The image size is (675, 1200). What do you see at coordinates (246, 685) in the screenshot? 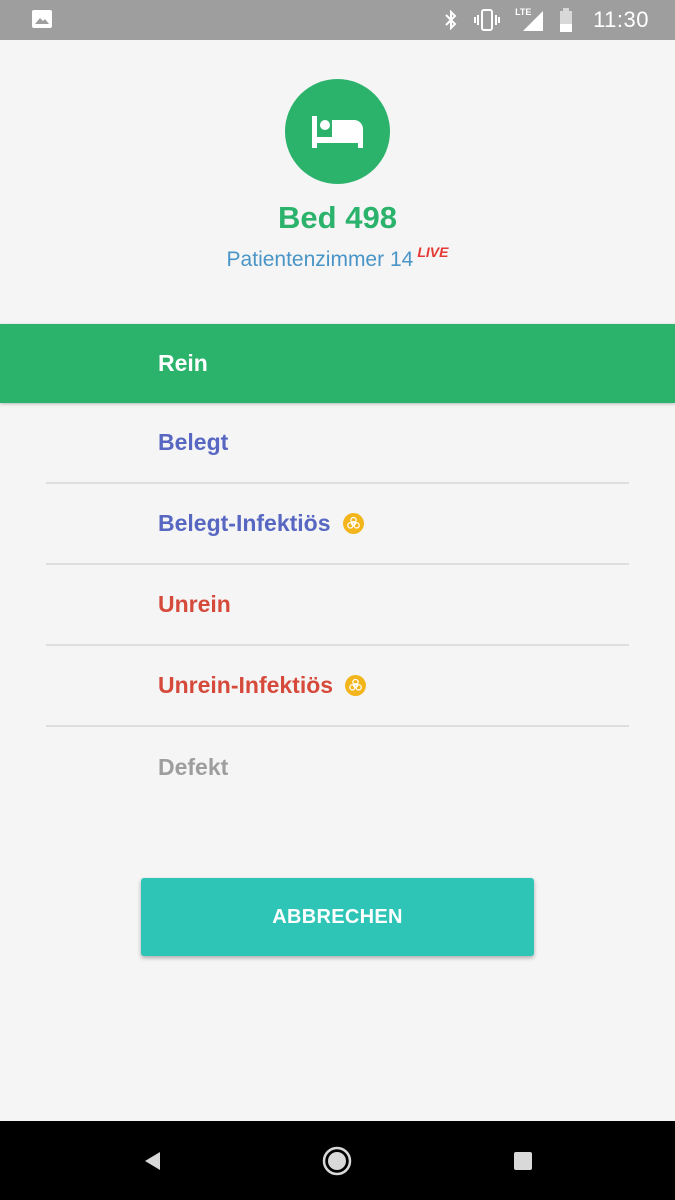
I see `status-option-label: Unrein-Infektiös` at bounding box center [246, 685].